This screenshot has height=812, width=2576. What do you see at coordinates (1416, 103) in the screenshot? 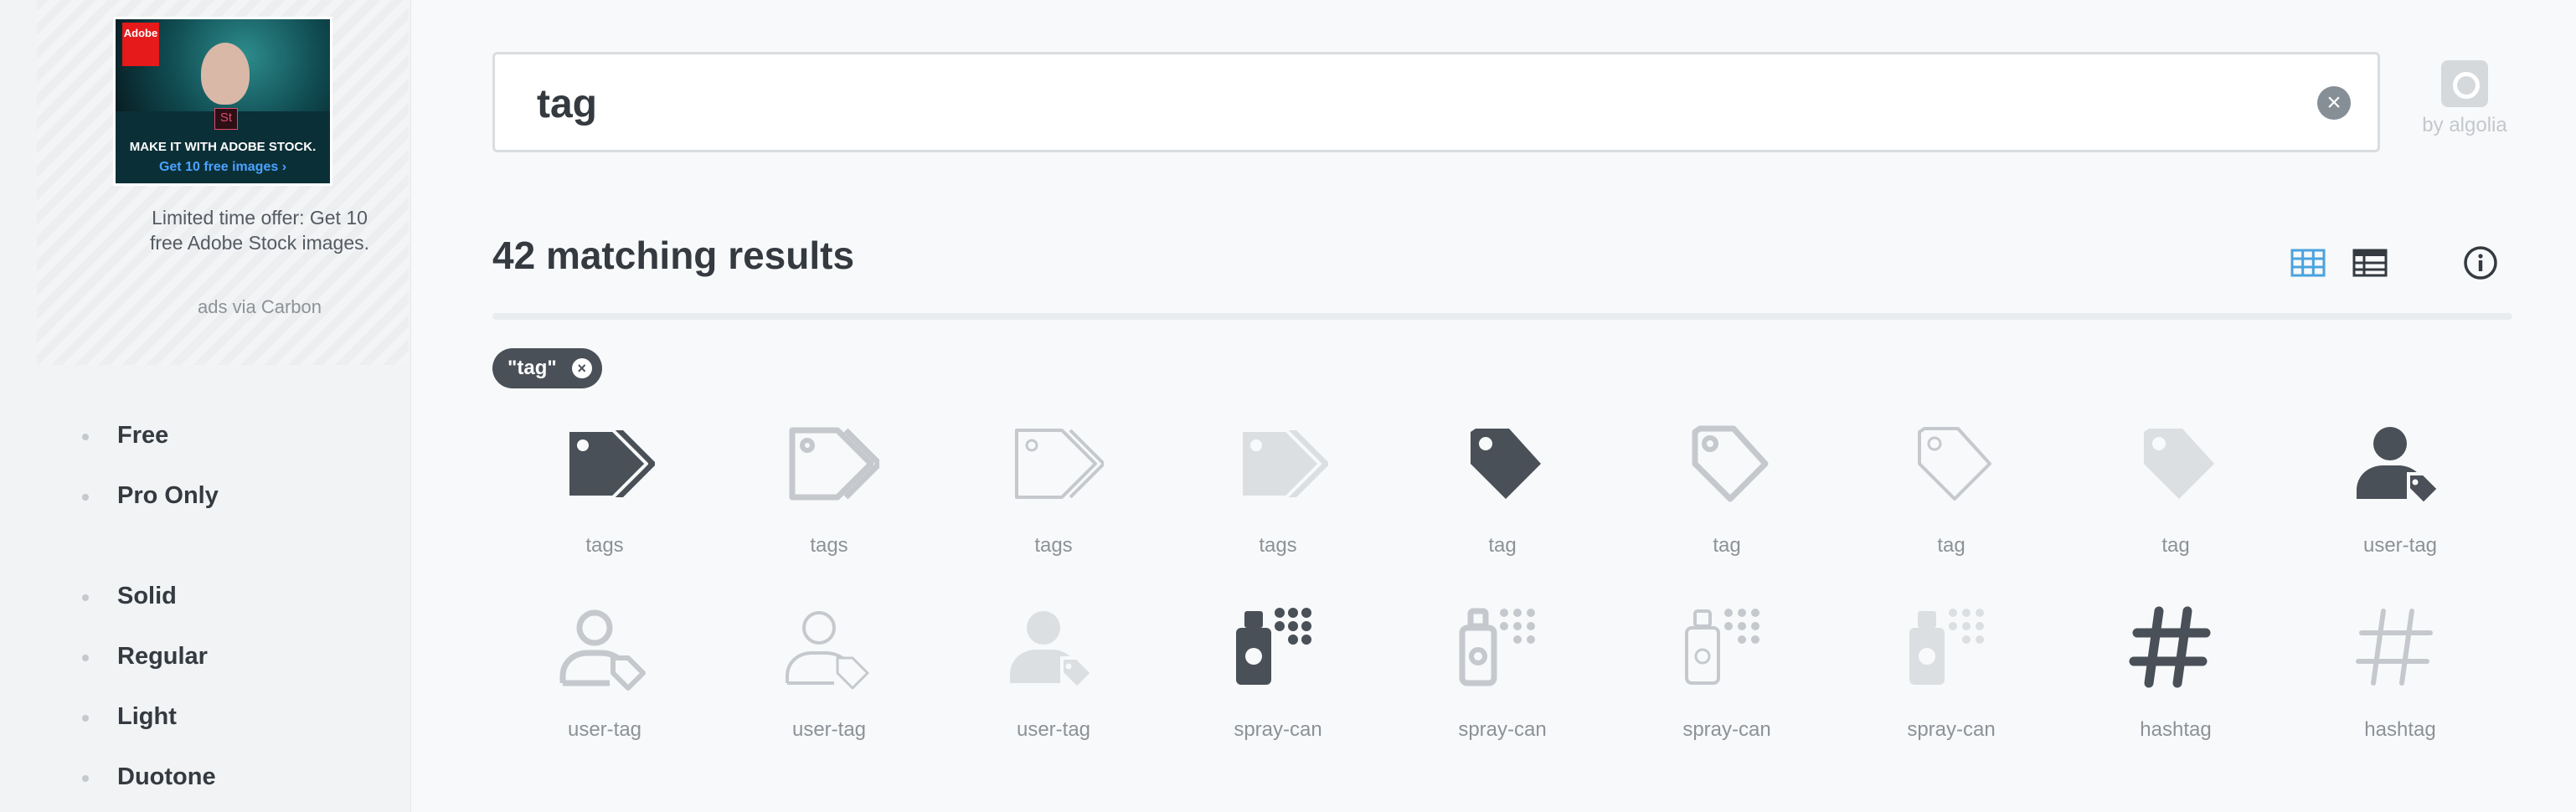
I see `search-input` at bounding box center [1416, 103].